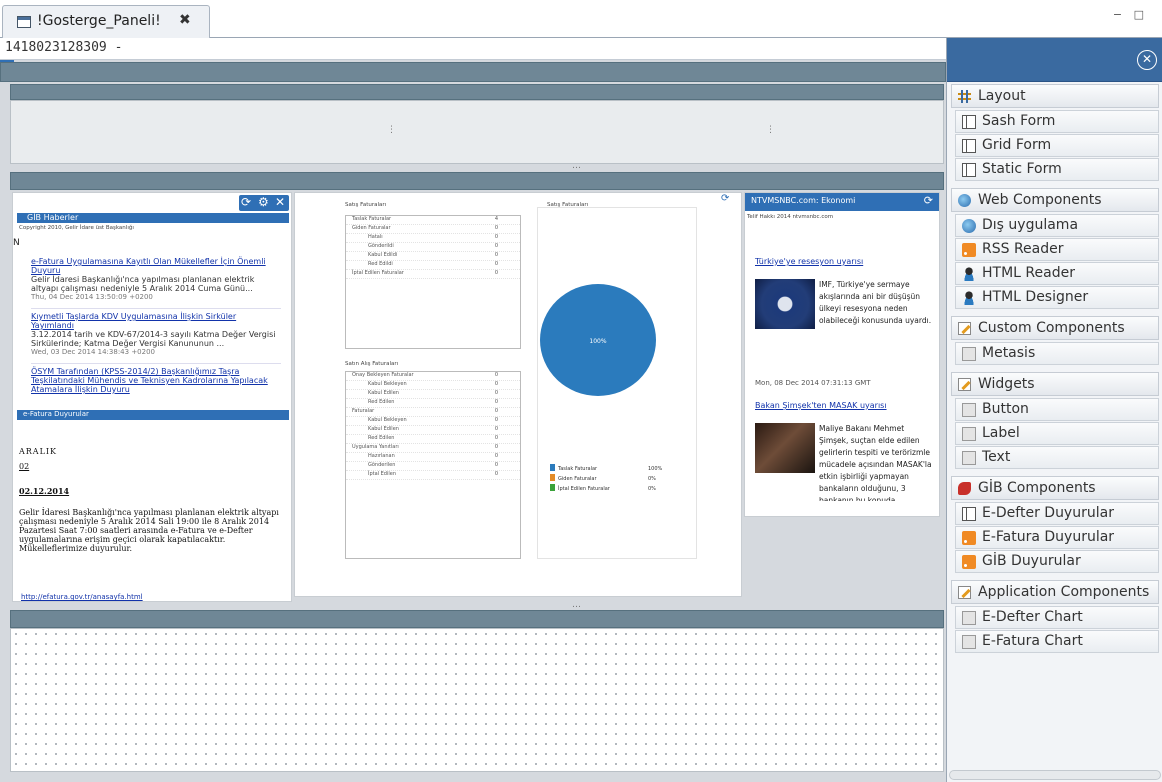 This screenshot has height=782, width=1162. I want to click on palette-category: GİB Components, so click(1055, 488).